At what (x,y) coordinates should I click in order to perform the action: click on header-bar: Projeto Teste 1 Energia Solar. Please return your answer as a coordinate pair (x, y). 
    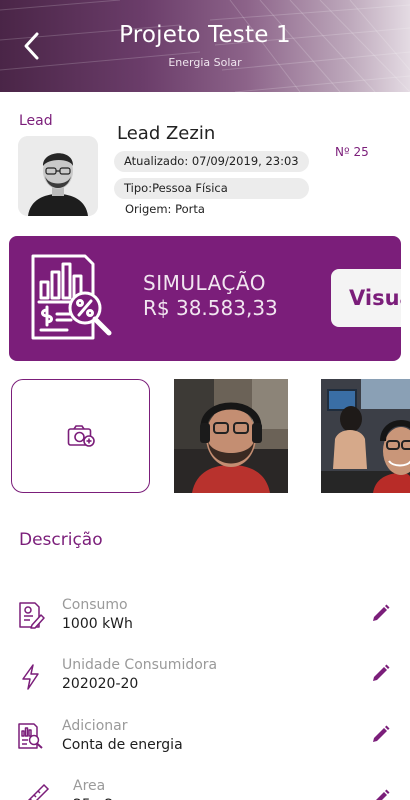
    Looking at the image, I should click on (205, 46).